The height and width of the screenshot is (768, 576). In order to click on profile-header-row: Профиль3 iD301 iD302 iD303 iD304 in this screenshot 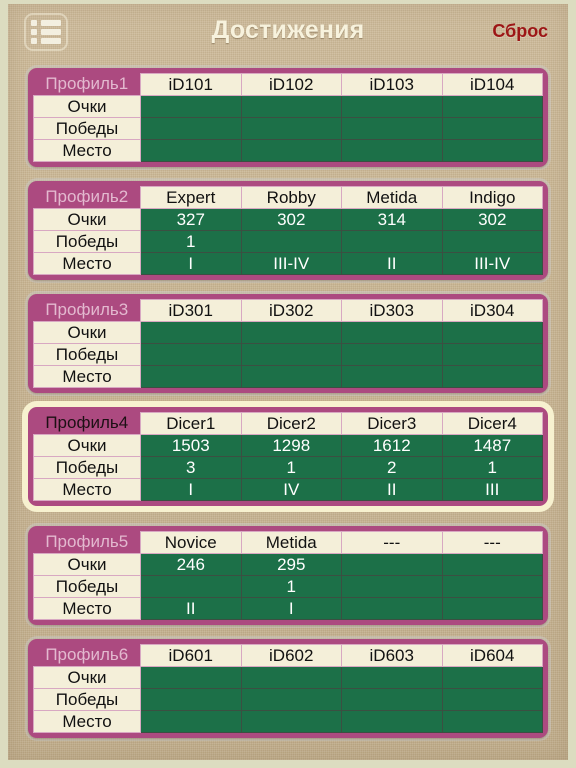, I will do `click(288, 310)`.